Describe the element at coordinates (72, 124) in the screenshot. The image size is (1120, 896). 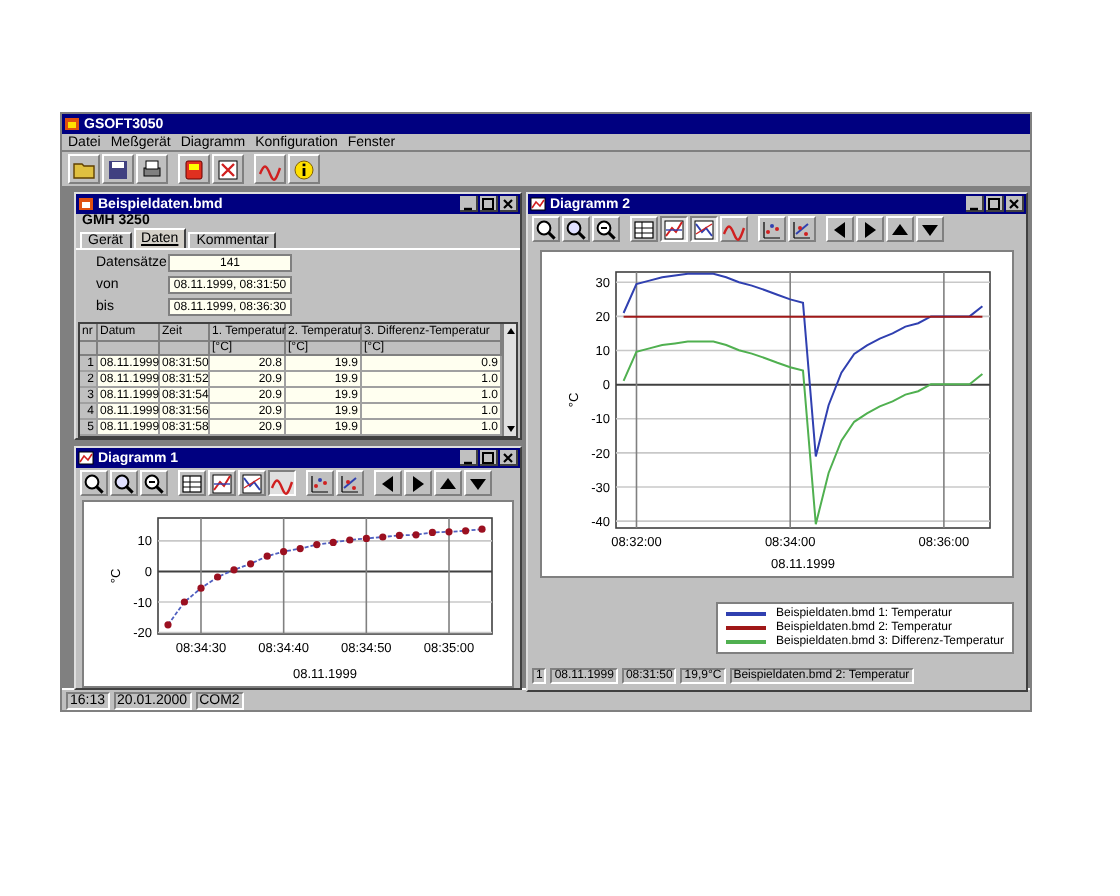
I see `app-icon` at that location.